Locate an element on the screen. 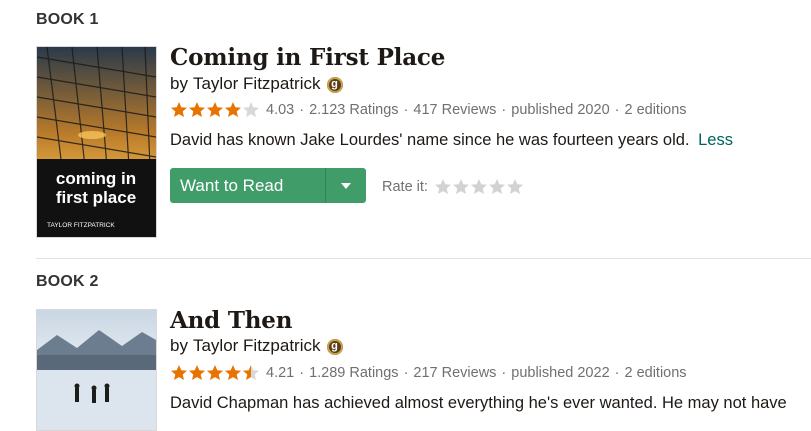 This screenshot has width=811, height=431. average-rating: 4.03 is located at coordinates (280, 109).